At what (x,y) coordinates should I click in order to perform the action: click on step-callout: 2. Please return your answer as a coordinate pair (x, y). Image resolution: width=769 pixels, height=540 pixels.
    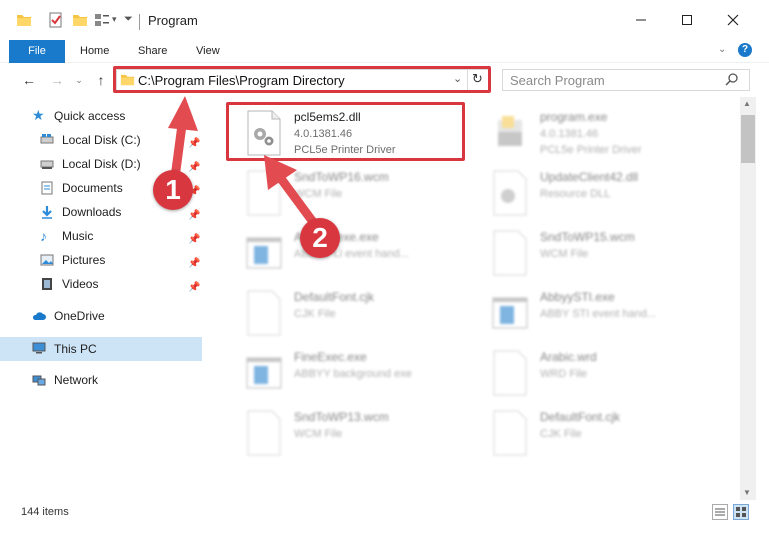
    Looking at the image, I should click on (320, 238).